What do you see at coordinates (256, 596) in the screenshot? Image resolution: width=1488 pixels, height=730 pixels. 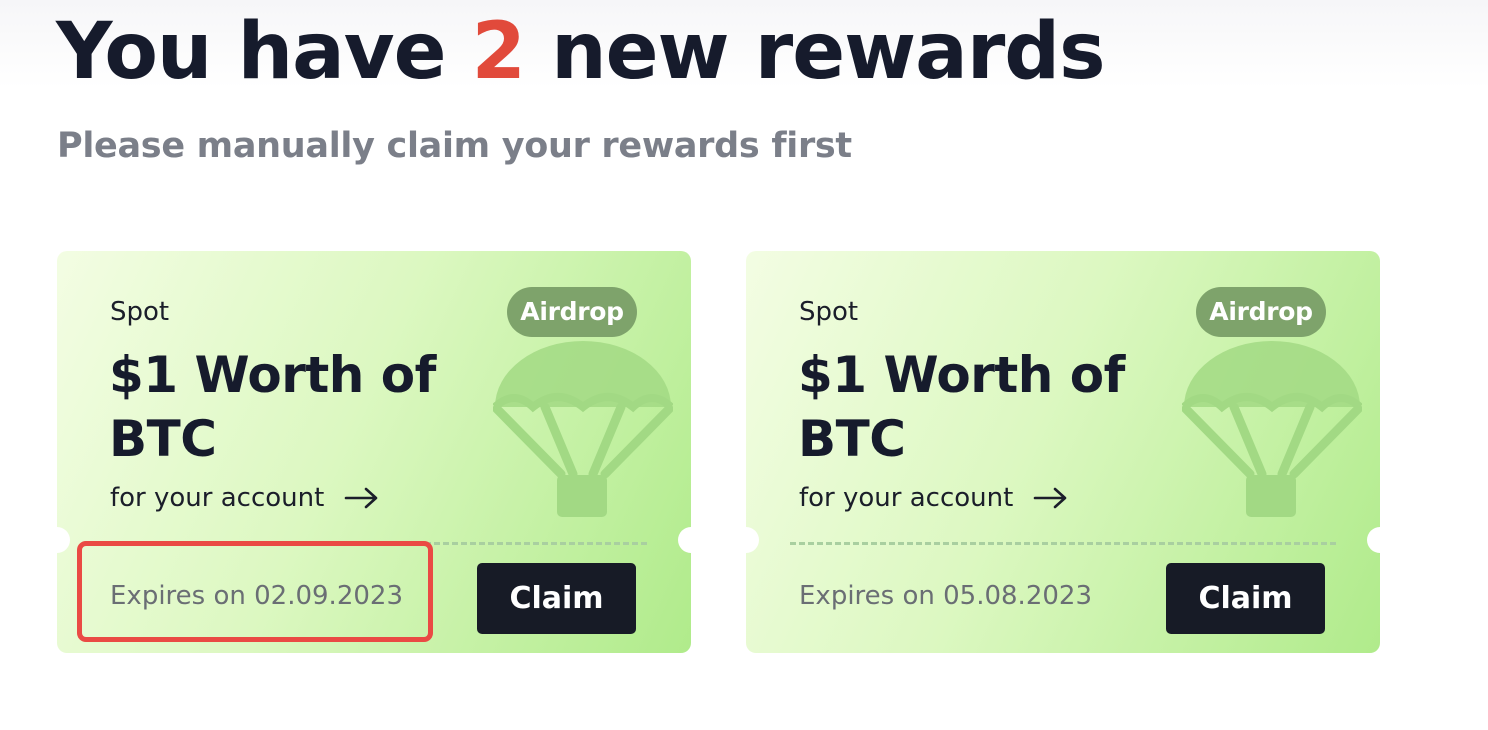 I see `expiry-date: Expires on 02.09.2023` at bounding box center [256, 596].